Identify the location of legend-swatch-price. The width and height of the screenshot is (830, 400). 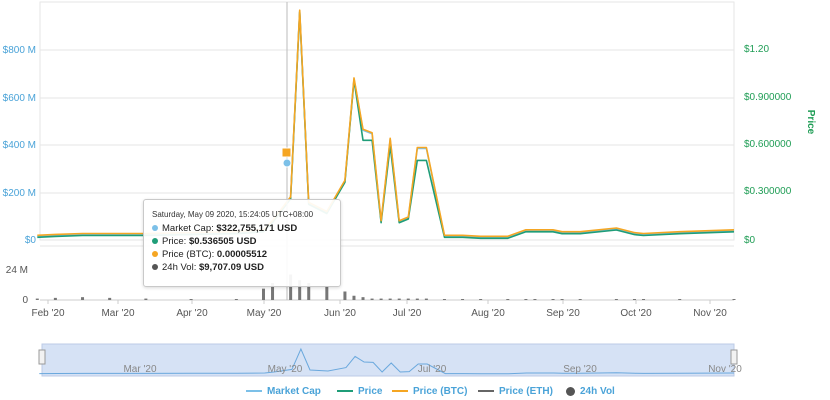
(345, 391).